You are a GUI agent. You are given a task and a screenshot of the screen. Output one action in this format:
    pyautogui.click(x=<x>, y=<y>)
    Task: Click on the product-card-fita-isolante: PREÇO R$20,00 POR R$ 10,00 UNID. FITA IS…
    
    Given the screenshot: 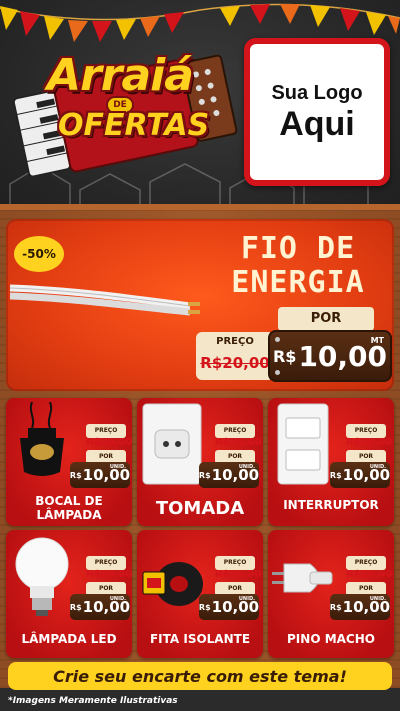 What is the action you would take?
    pyautogui.click(x=200, y=594)
    